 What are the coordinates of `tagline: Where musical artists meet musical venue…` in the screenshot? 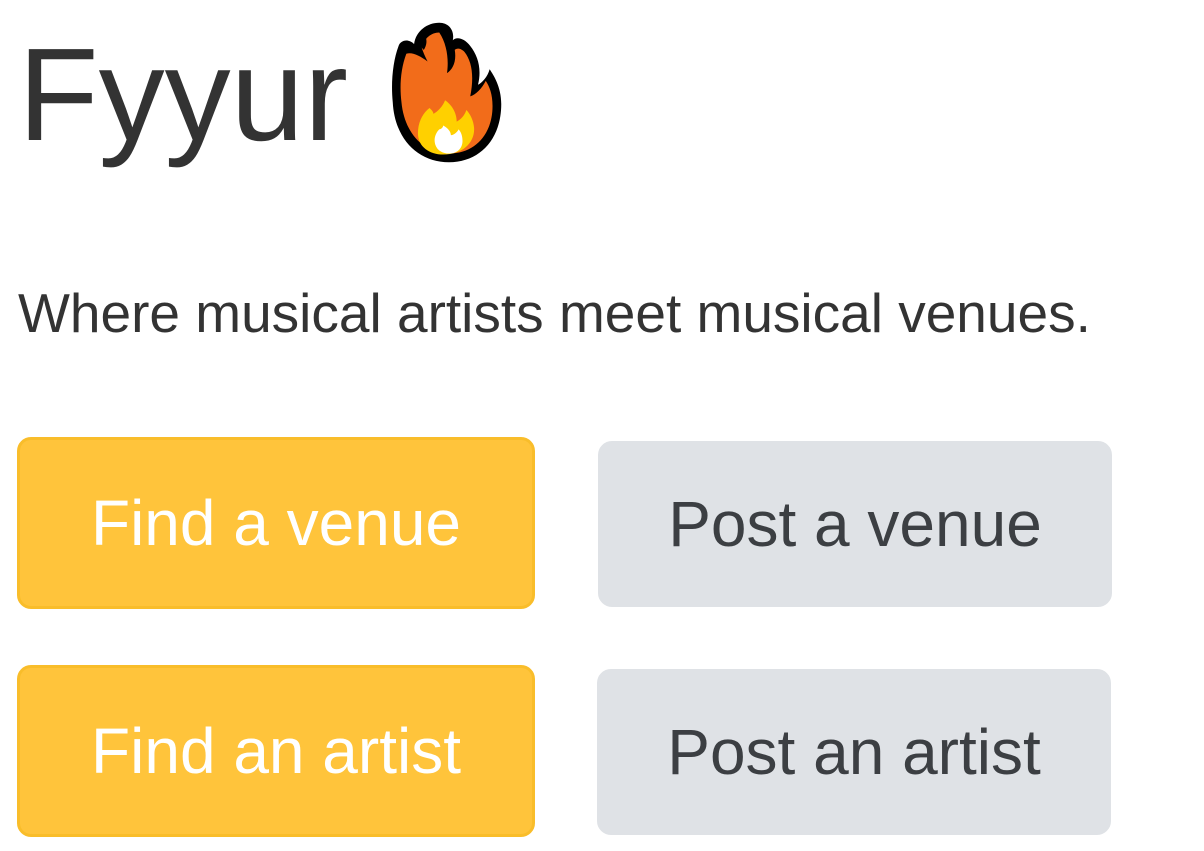 It's located at (554, 313).